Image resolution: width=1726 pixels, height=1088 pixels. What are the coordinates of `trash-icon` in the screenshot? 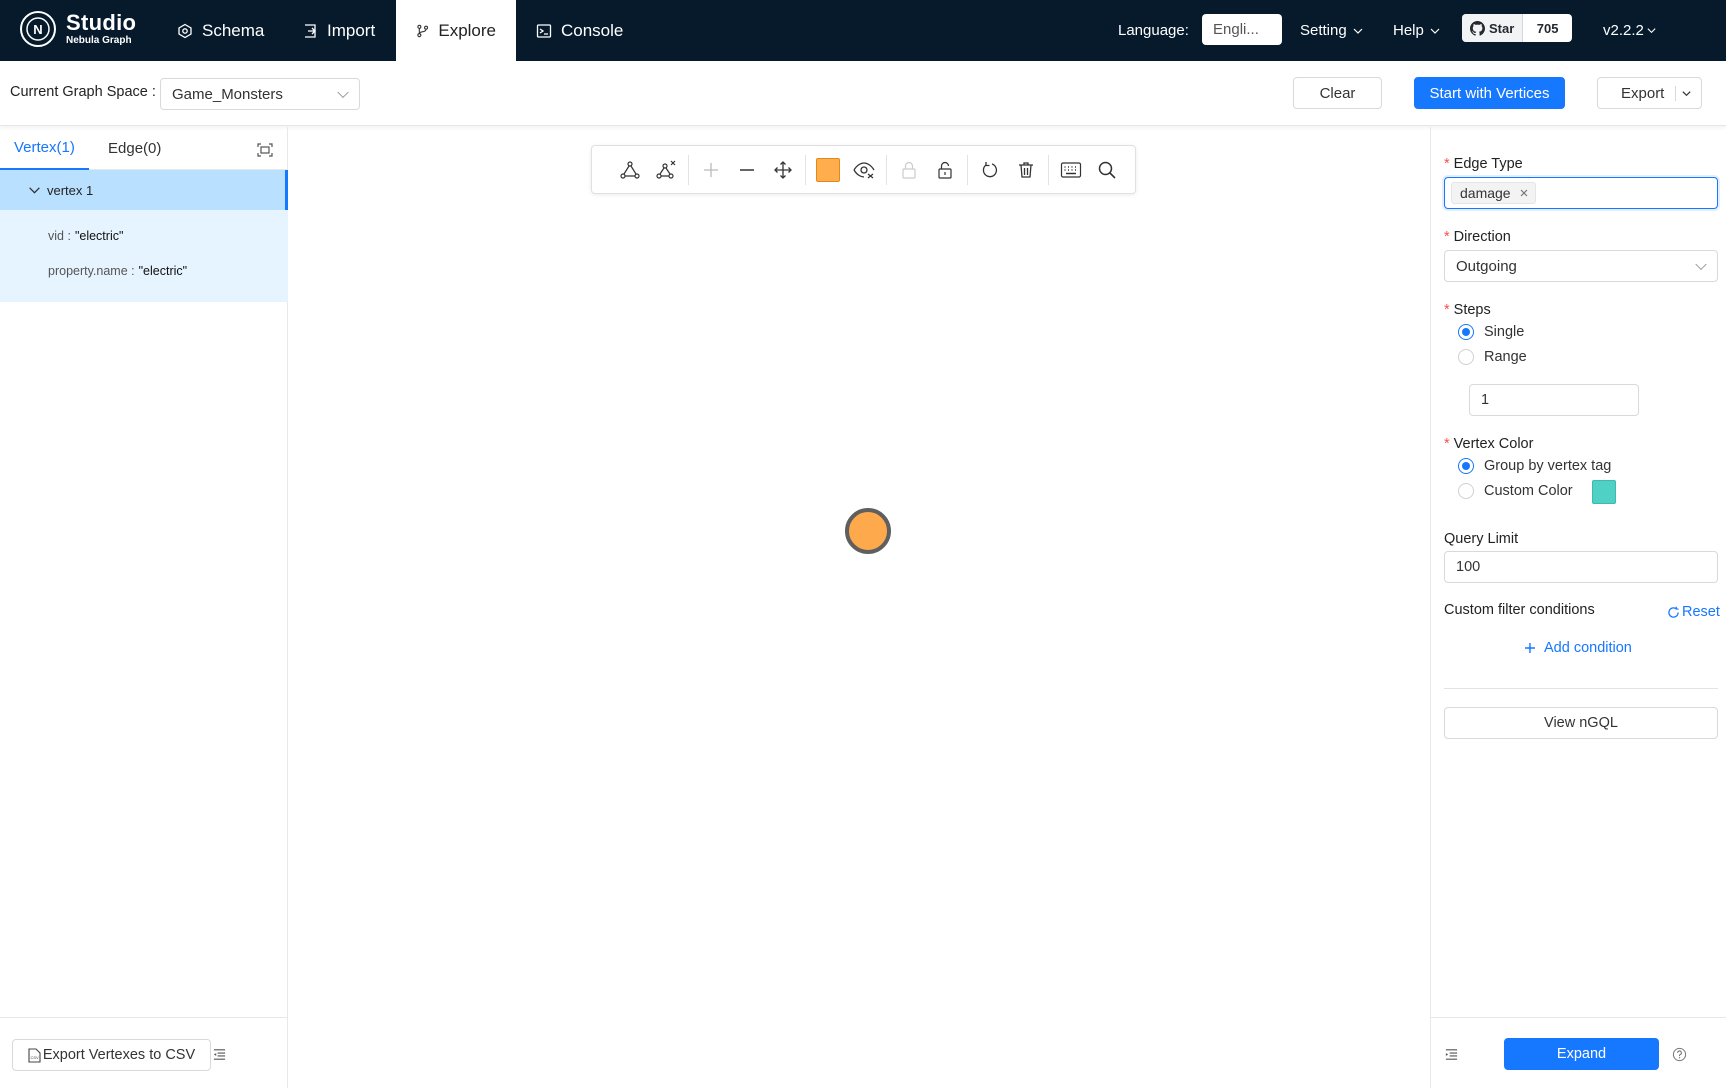 It's located at (1026, 169).